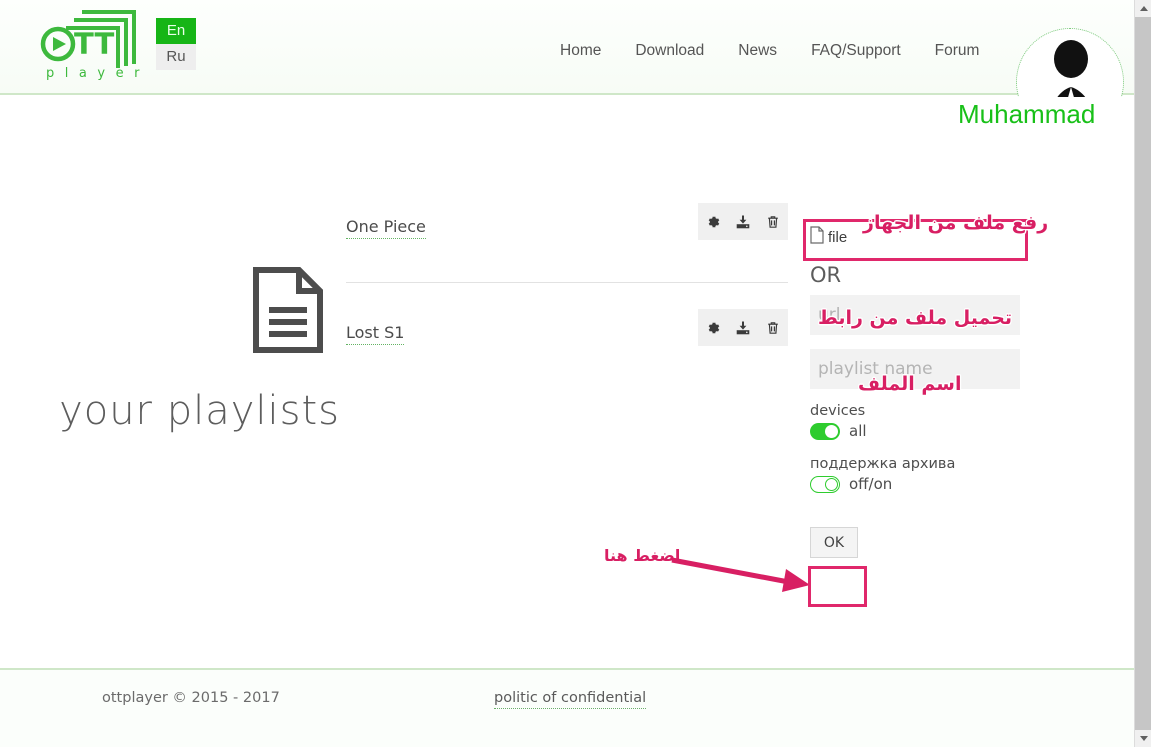 The width and height of the screenshot is (1151, 747). What do you see at coordinates (917, 484) in the screenshot?
I see `archive-toggle-row: off/on` at bounding box center [917, 484].